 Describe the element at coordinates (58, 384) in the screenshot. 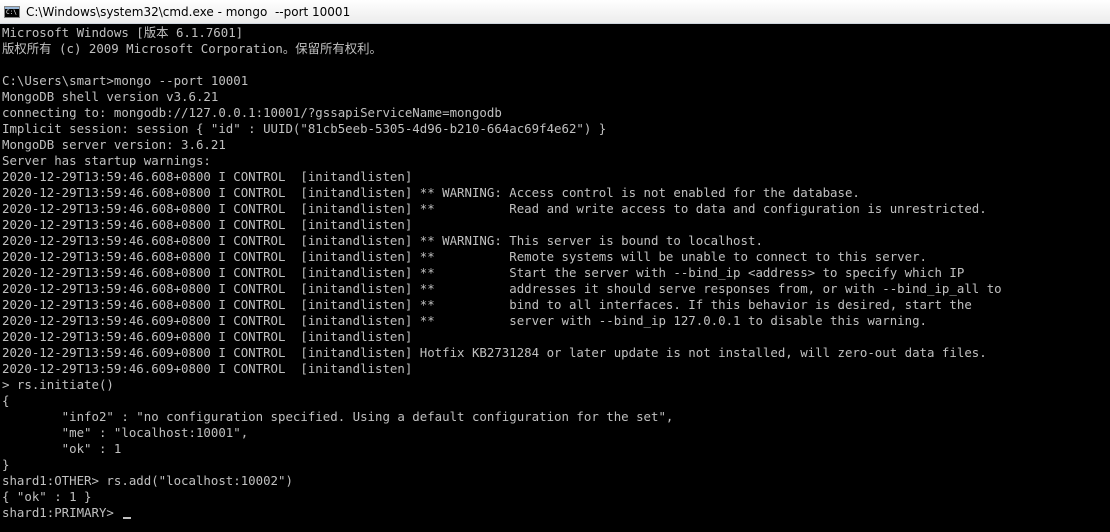

I see `console-line: > rs.initiate()` at that location.